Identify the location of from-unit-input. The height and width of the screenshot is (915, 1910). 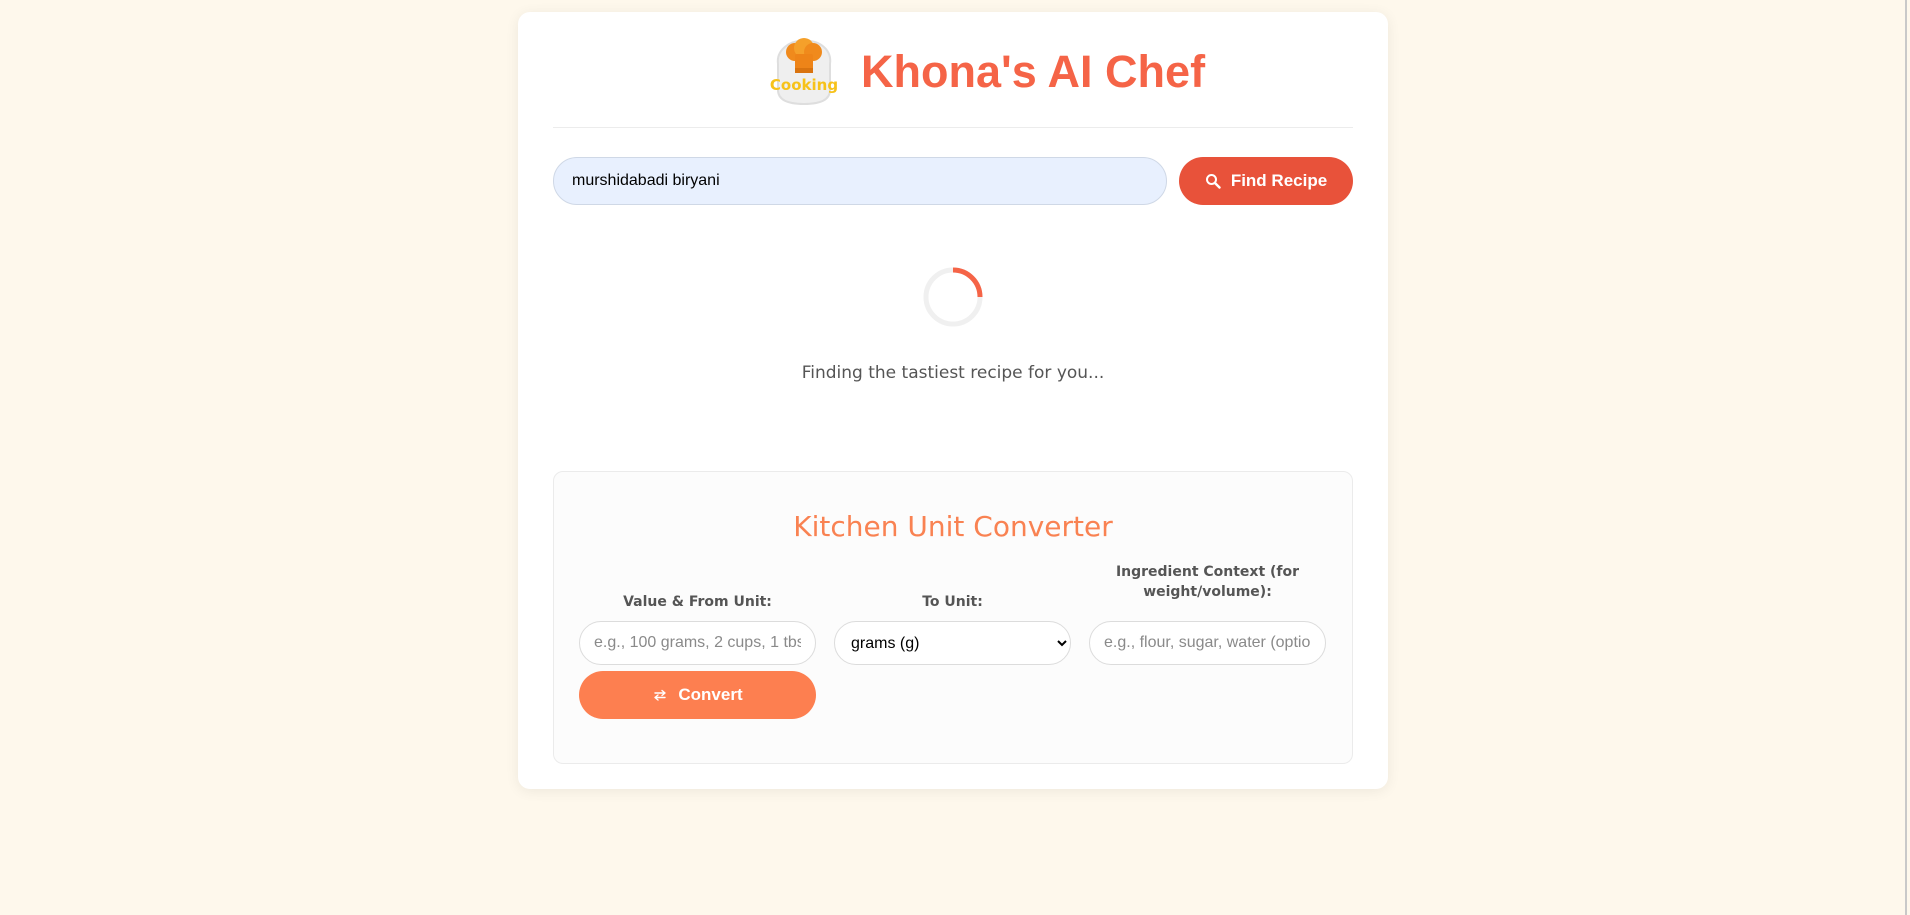
(697, 643).